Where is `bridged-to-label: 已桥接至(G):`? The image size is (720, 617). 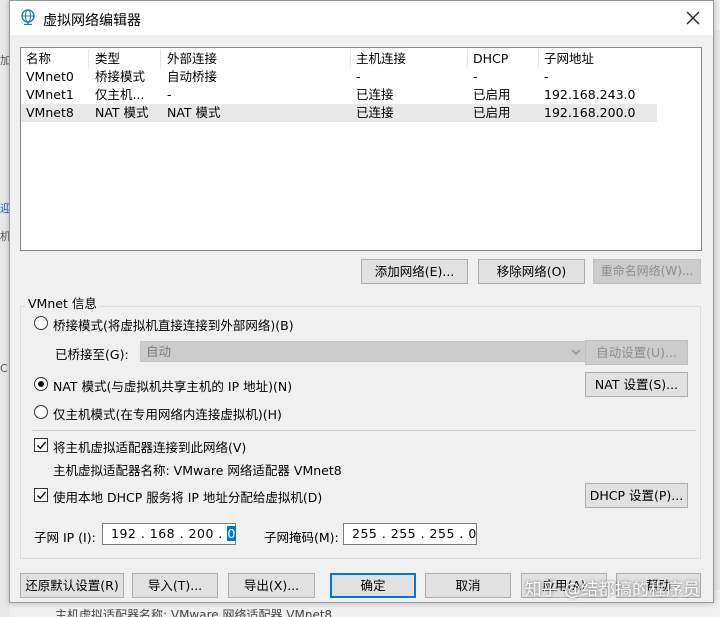
bridged-to-label: 已桥接至(G): is located at coordinates (92, 354).